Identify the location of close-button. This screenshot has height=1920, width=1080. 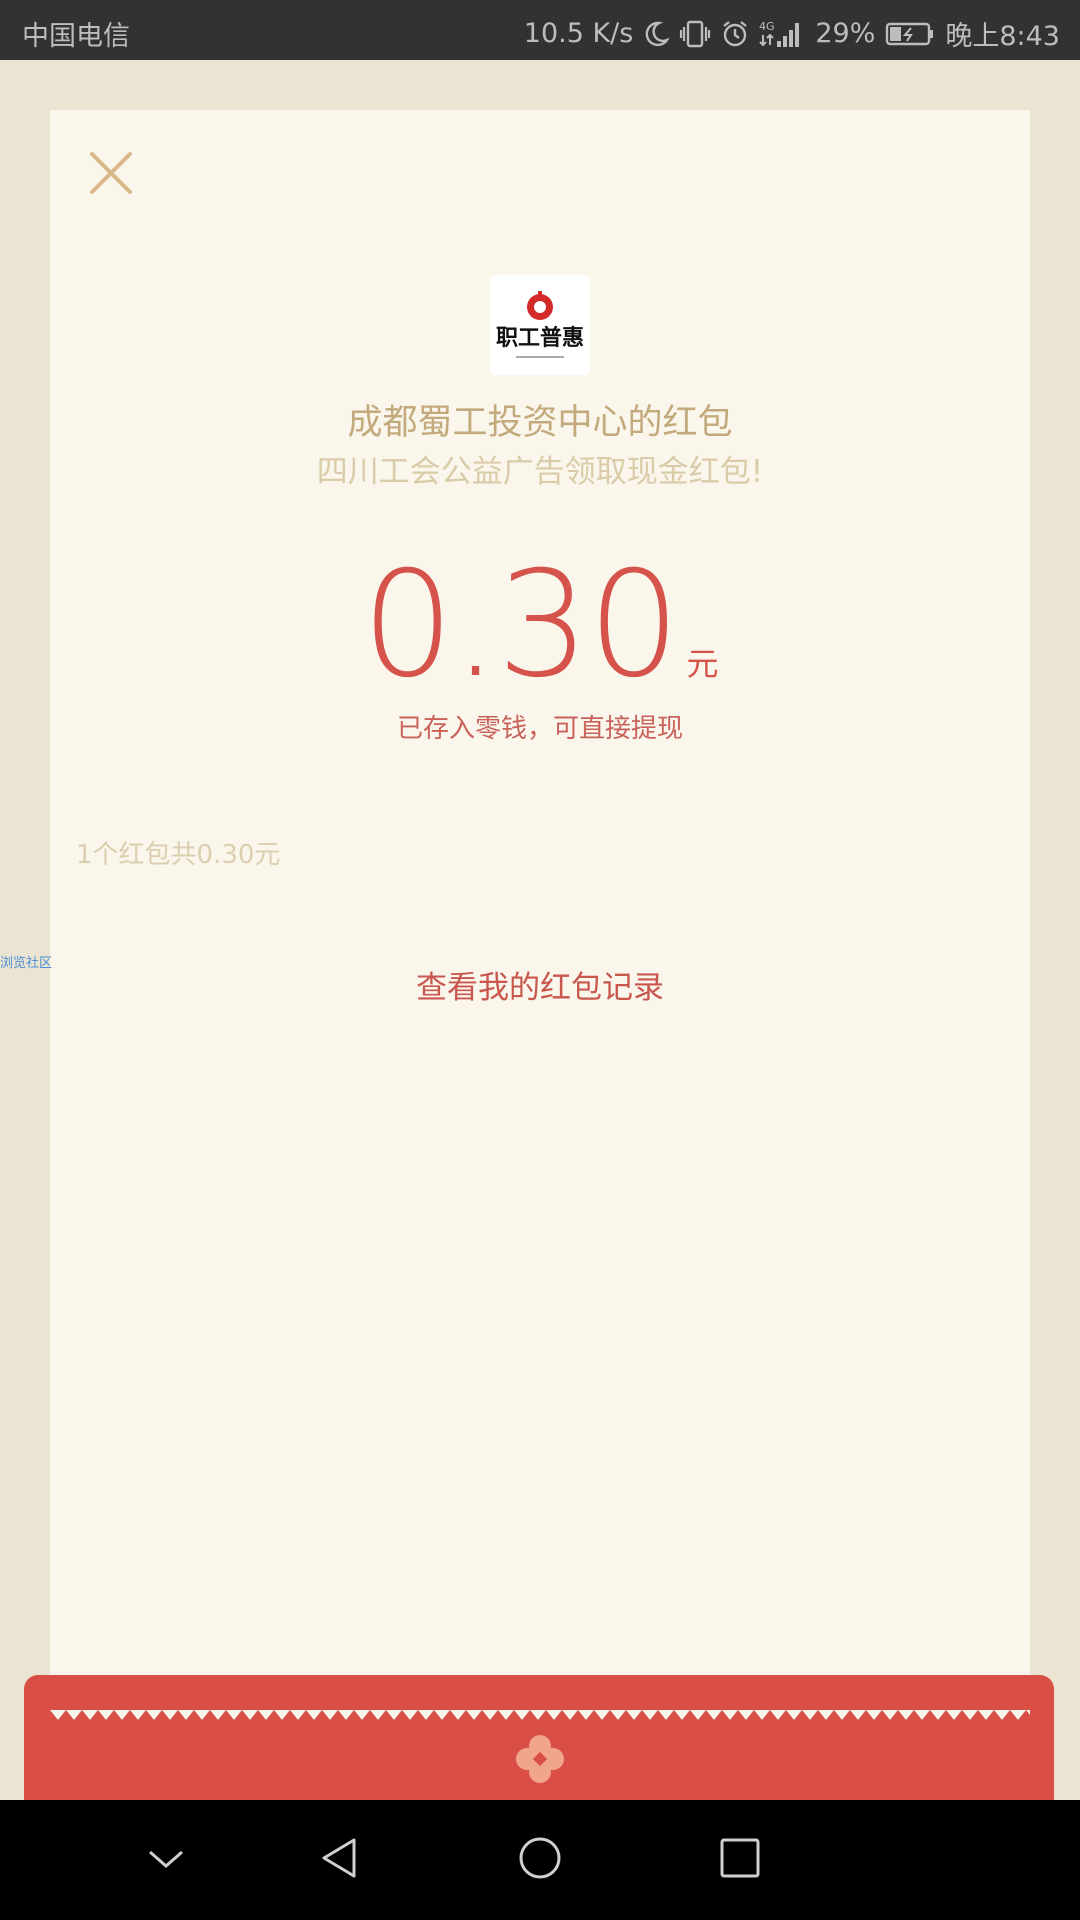
(111, 173).